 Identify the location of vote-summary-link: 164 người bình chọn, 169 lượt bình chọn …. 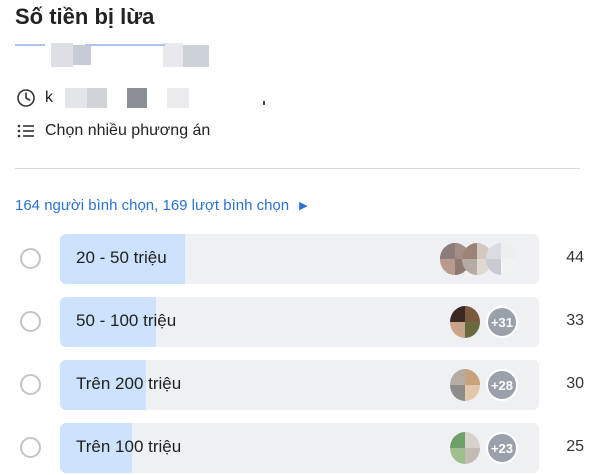
(161, 205).